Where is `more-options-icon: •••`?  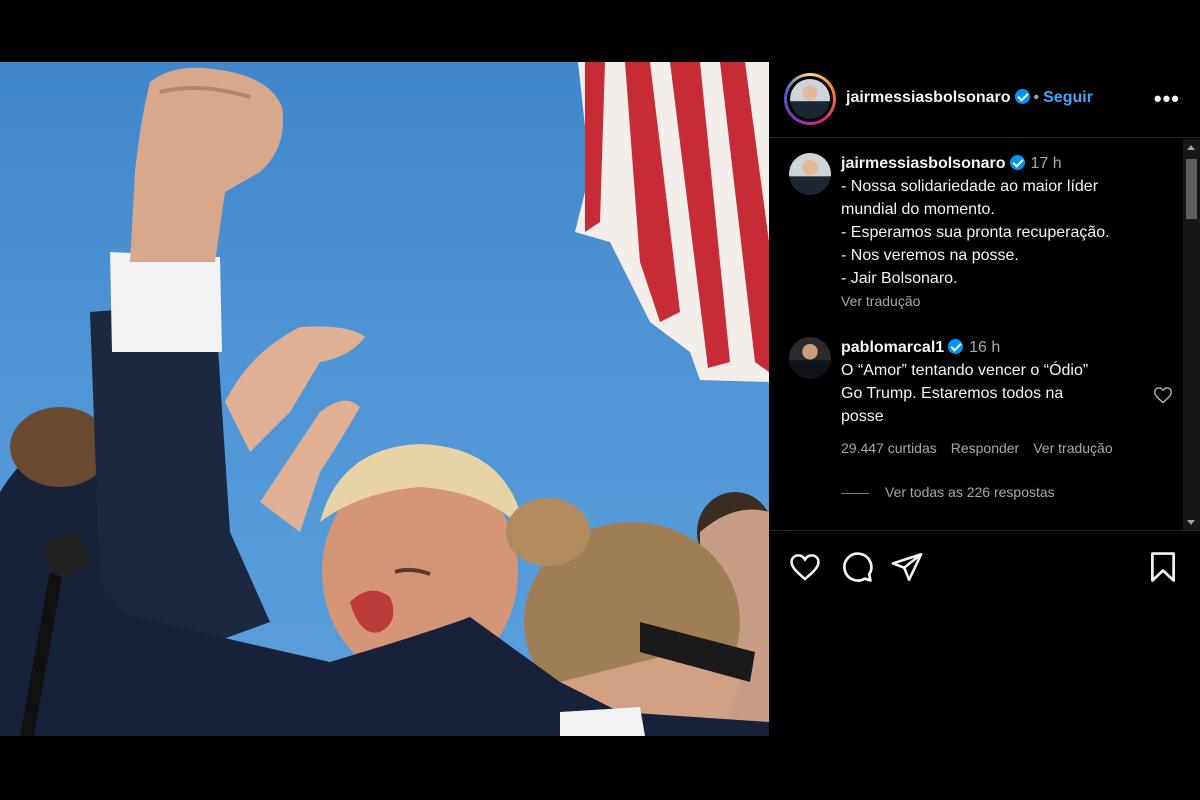
more-options-icon: ••• is located at coordinates (1167, 99).